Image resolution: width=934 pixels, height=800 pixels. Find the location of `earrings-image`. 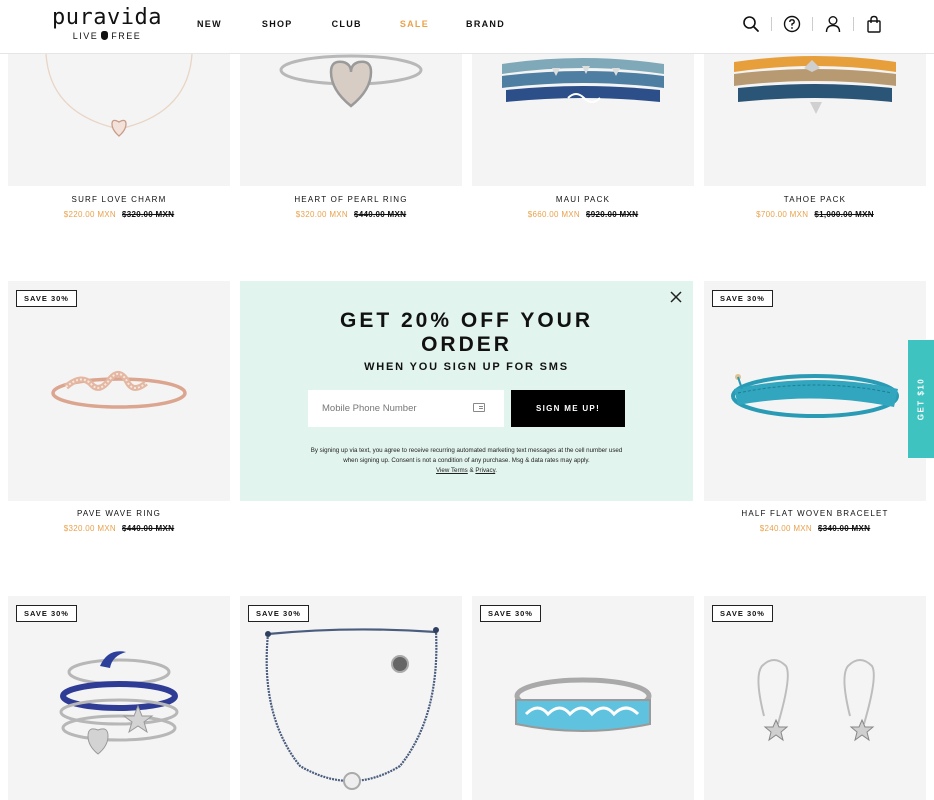

earrings-image is located at coordinates (816, 700).